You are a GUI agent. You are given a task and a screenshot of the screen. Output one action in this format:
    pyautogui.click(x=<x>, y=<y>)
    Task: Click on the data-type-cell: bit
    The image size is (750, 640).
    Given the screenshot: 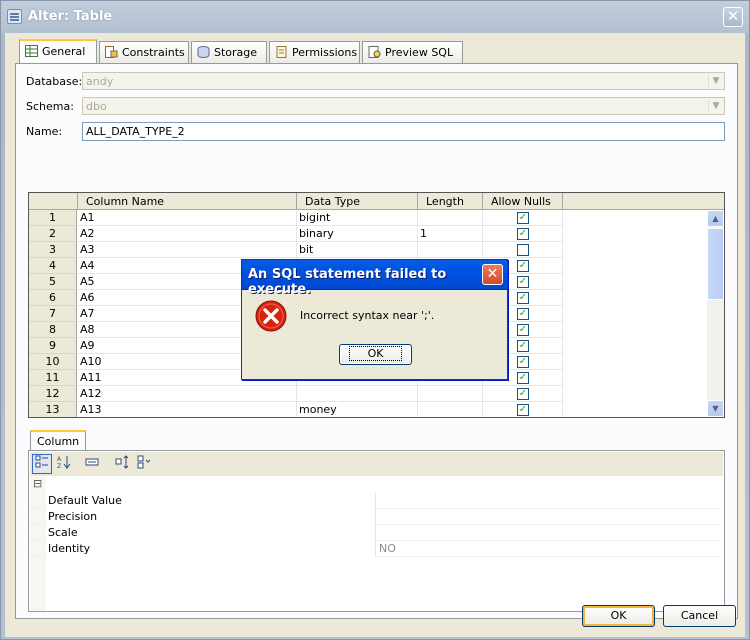 What is the action you would take?
    pyautogui.click(x=357, y=250)
    